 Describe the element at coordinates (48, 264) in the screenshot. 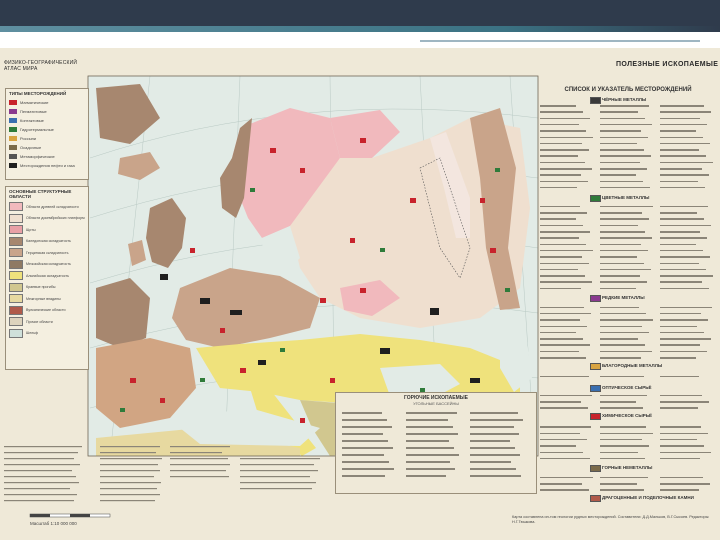

I see `structure-label: Мезозойская складчатость` at that location.